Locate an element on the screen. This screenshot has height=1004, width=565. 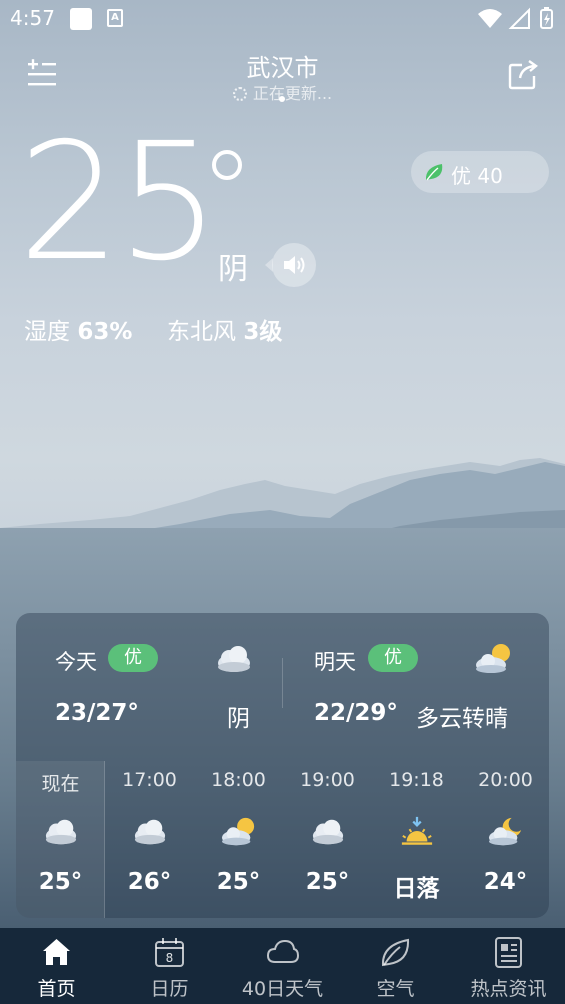
nav-item-40day: 40日天气 is located at coordinates (282, 966).